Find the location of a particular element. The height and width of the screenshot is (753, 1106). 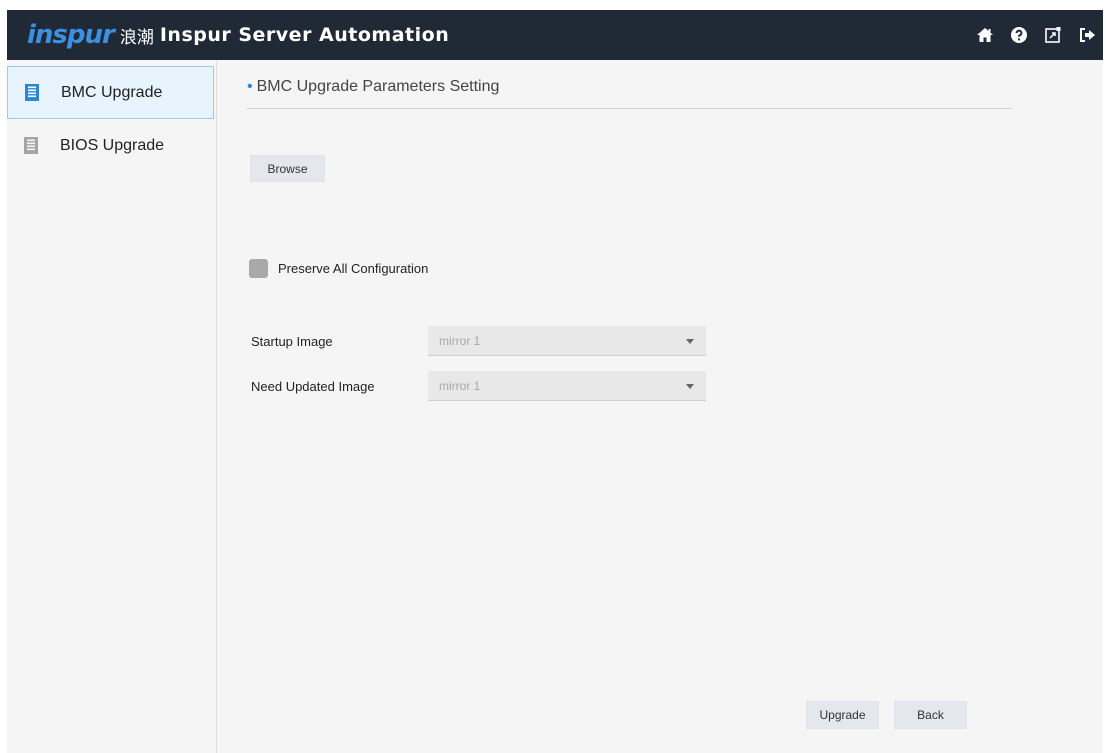

header-actions is located at coordinates (1036, 35).